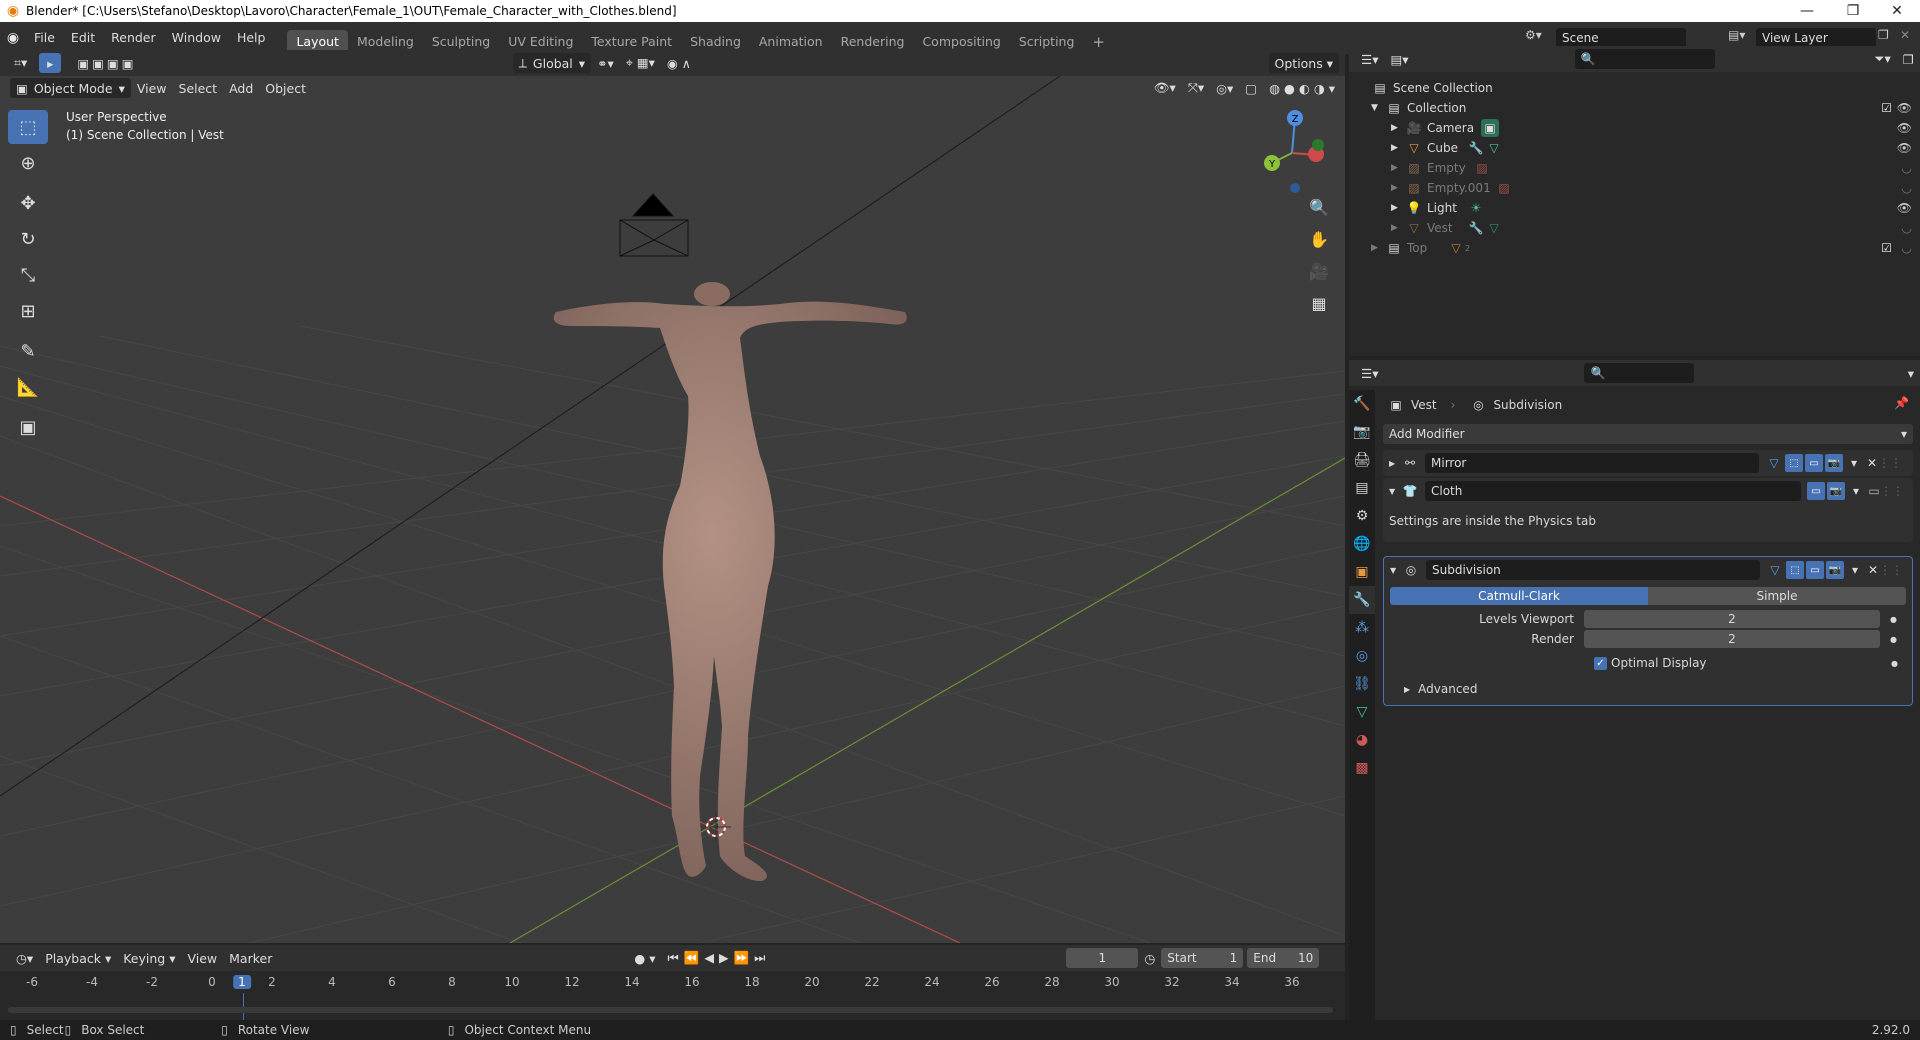 The height and width of the screenshot is (1040, 1920). Describe the element at coordinates (28, 163) in the screenshot. I see `cursor-tool-icon: ⊕` at that location.